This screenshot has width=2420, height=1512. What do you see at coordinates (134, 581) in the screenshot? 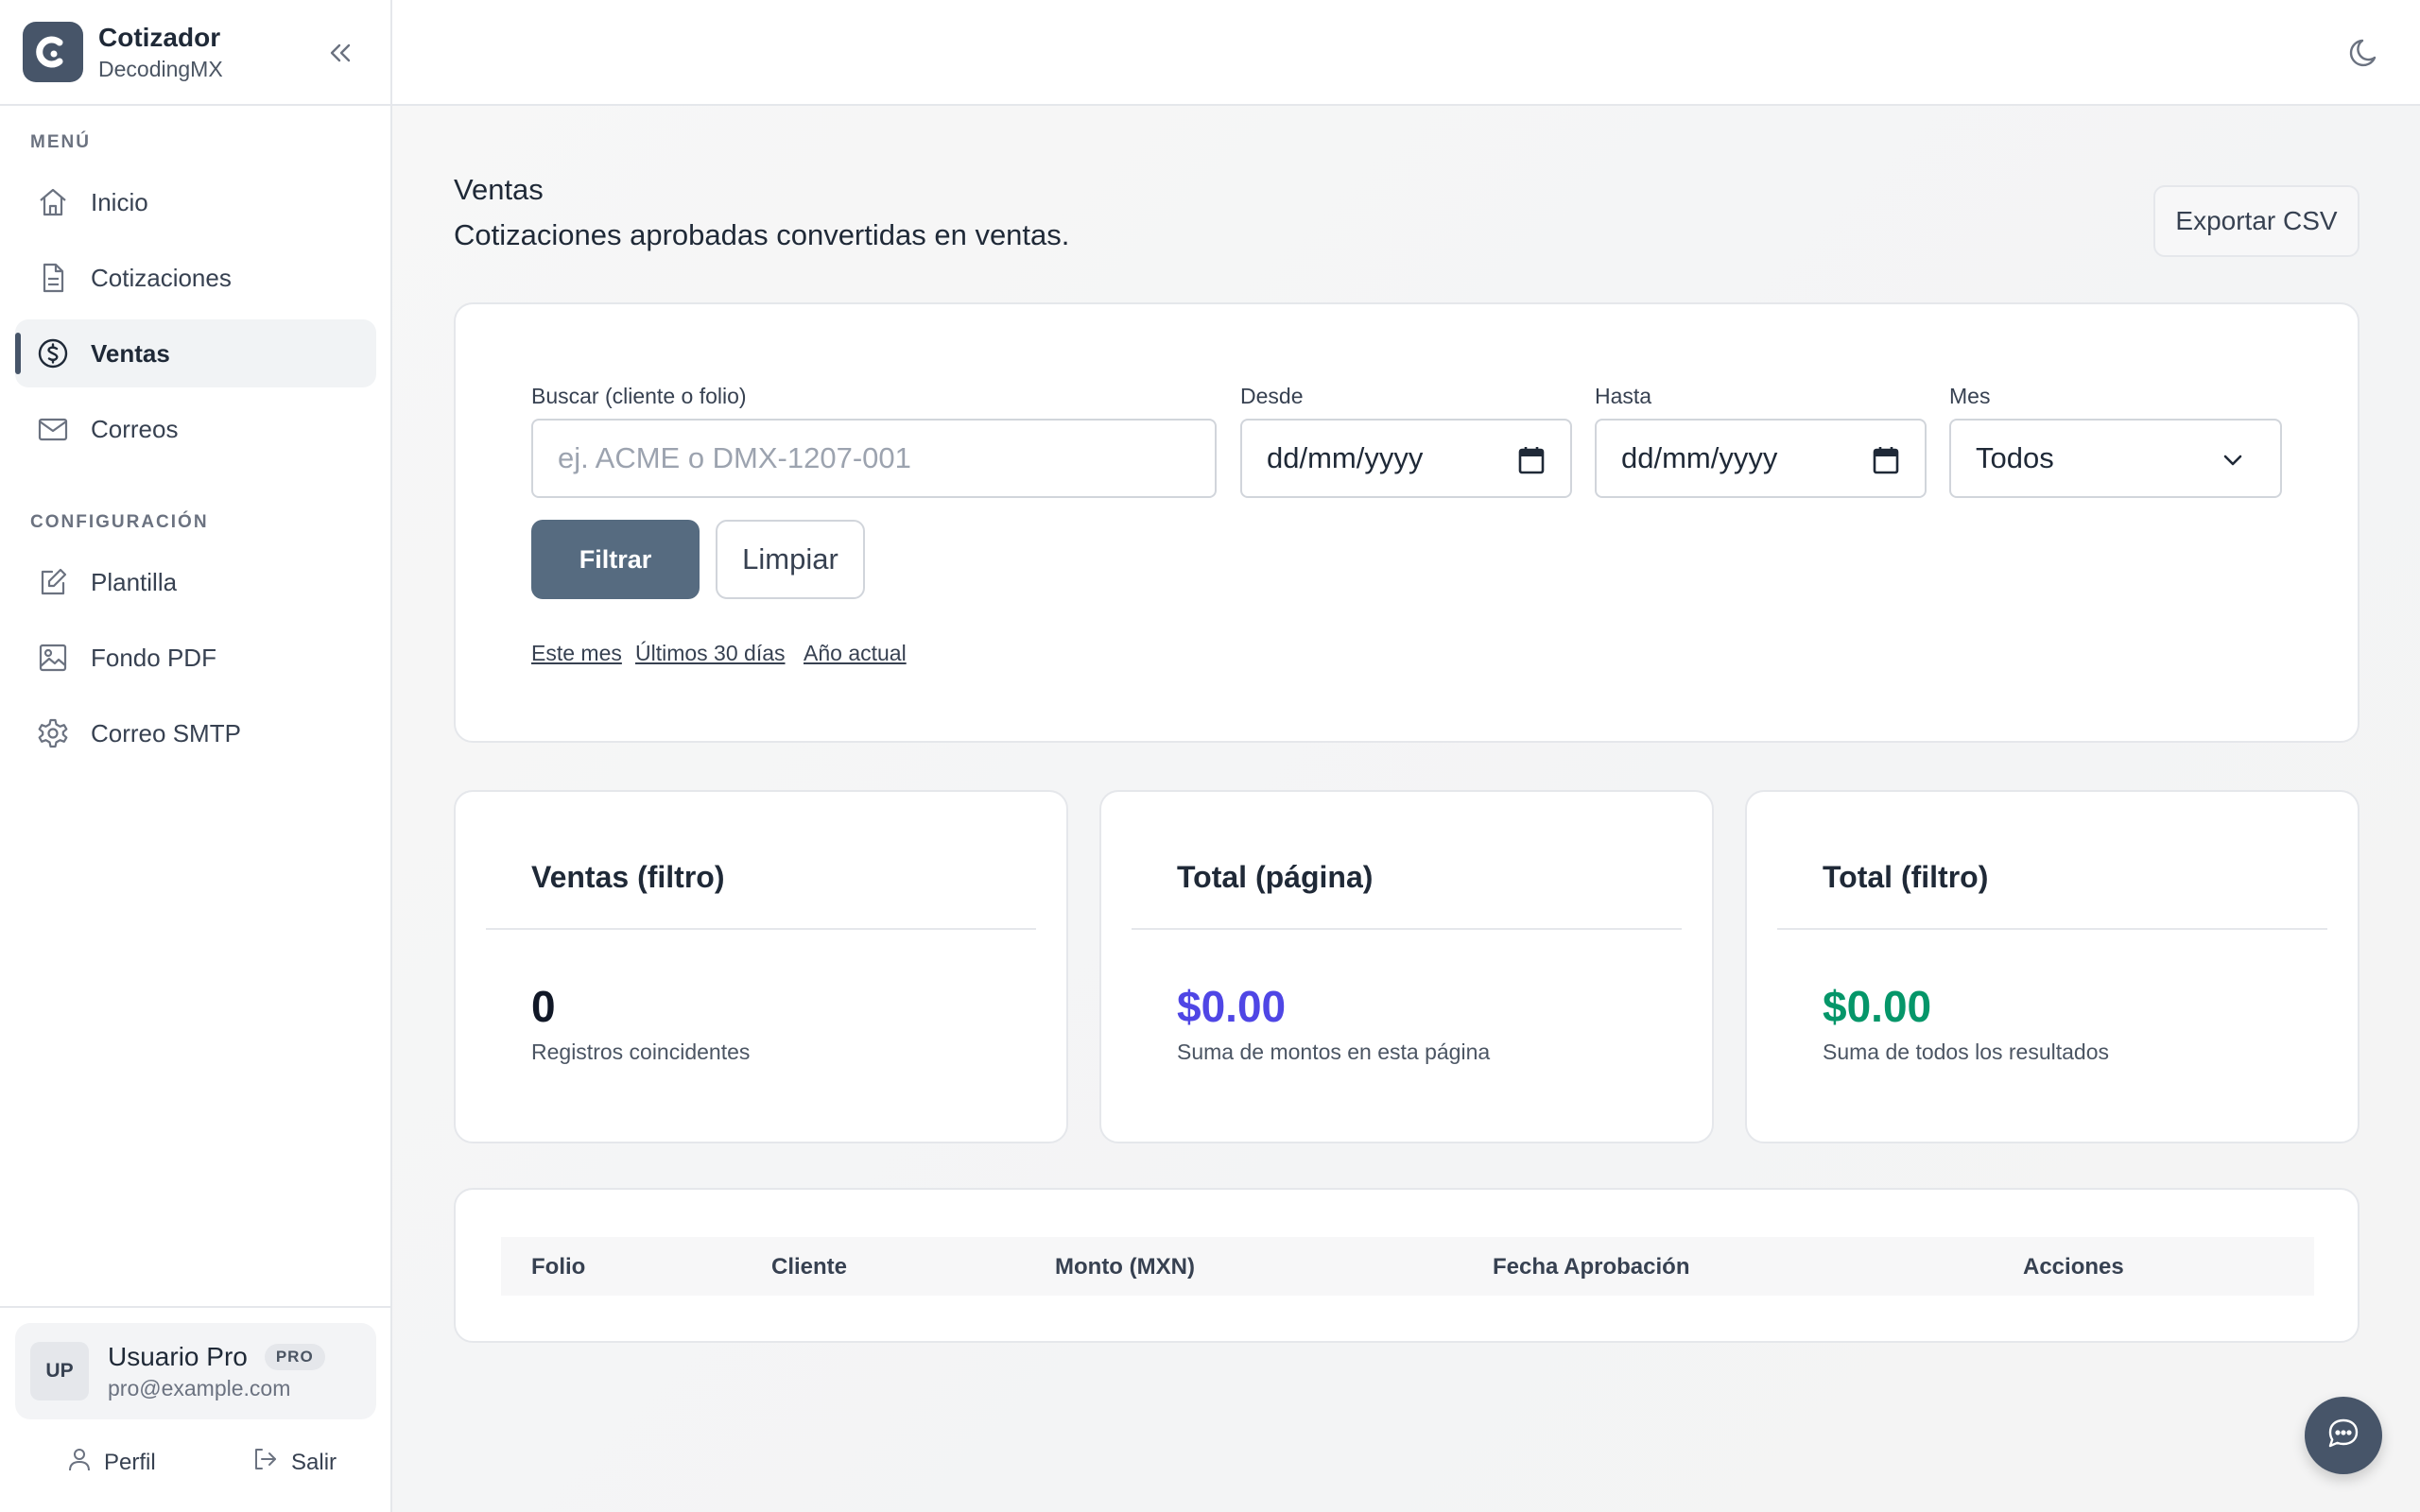
I see `sidebar-item-label: Plantilla` at bounding box center [134, 581].